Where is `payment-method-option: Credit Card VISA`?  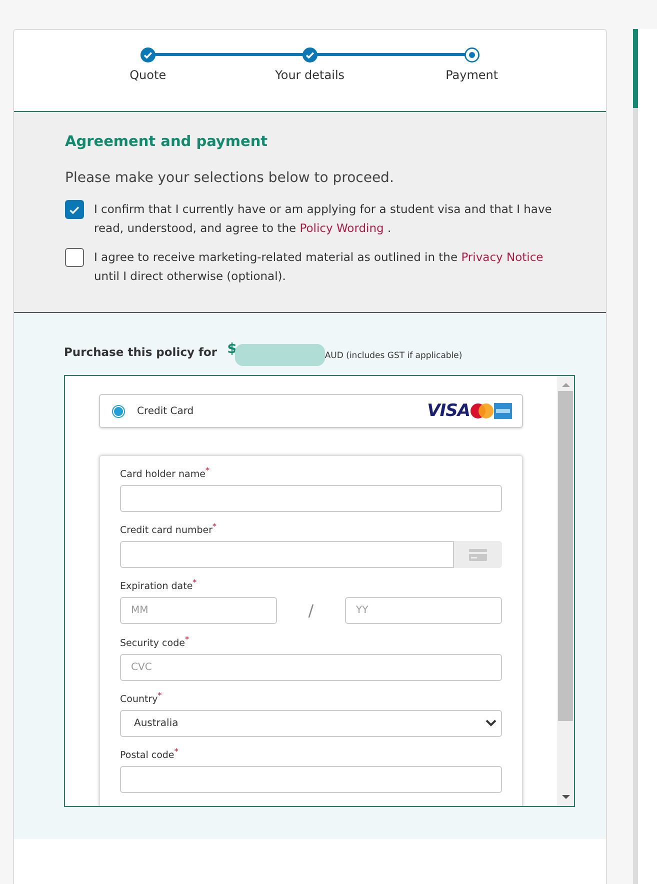 payment-method-option: Credit Card VISA is located at coordinates (311, 411).